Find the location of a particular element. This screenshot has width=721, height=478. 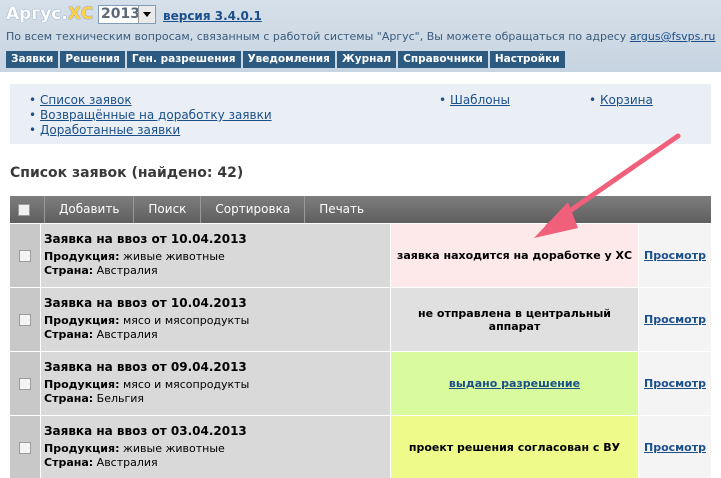

year-select: 2013 is located at coordinates (127, 14).